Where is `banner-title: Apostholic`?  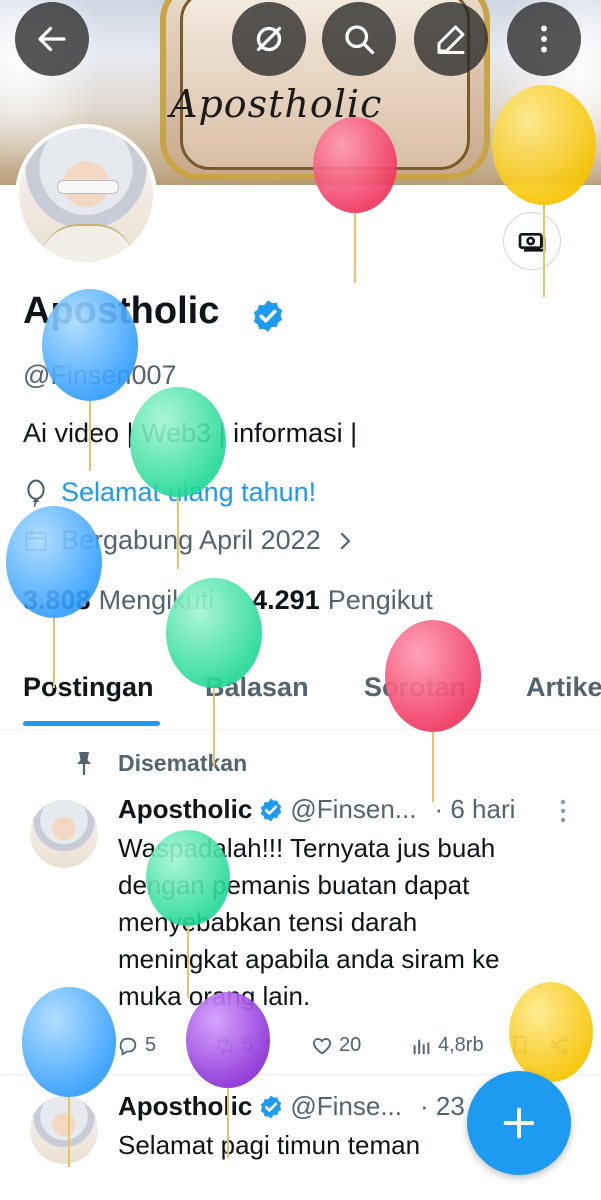 banner-title: Apostholic is located at coordinates (276, 104).